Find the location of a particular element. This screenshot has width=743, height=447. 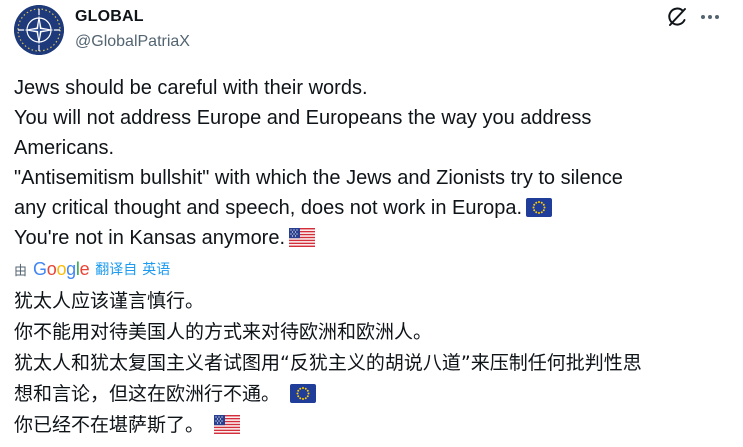

translated-from-label: 翻译自 is located at coordinates (116, 269).